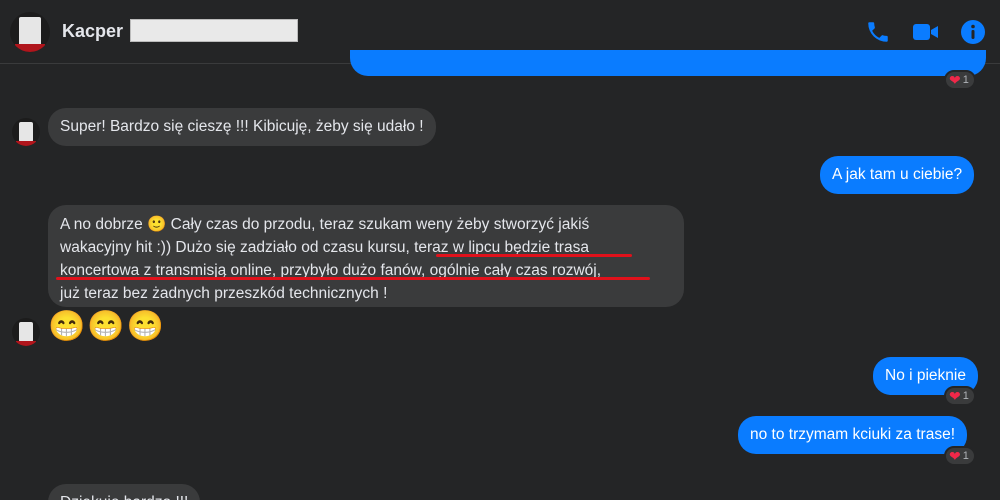 The width and height of the screenshot is (1000, 500). Describe the element at coordinates (30, 32) in the screenshot. I see `contact-avatar` at that location.